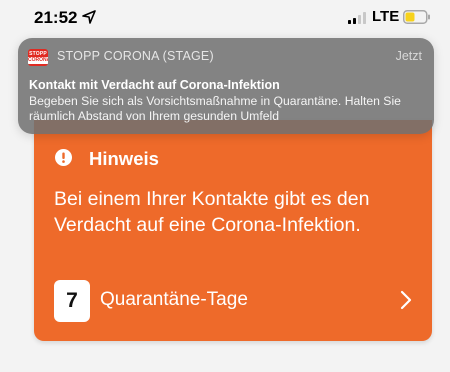  What do you see at coordinates (174, 299) in the screenshot?
I see `quarantine-days-label: Quarantäne-Tage` at bounding box center [174, 299].